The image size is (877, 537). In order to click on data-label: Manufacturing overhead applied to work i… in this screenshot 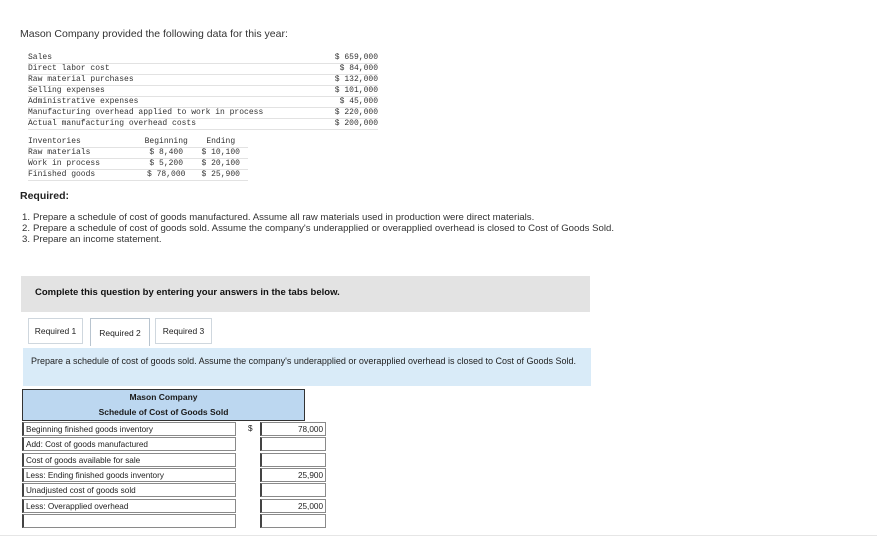, I will do `click(146, 112)`.